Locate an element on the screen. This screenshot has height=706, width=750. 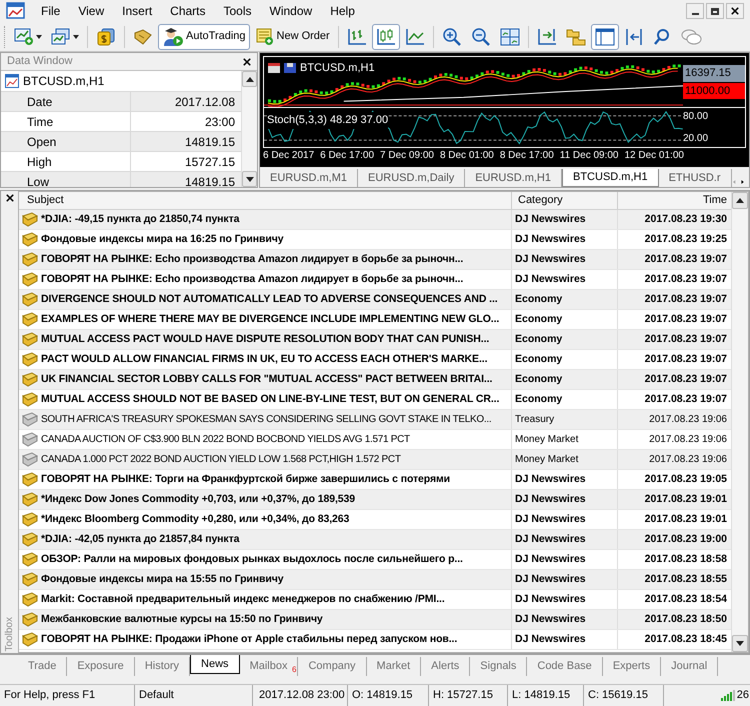
status-text: O: 14819.15 is located at coordinates (382, 696).